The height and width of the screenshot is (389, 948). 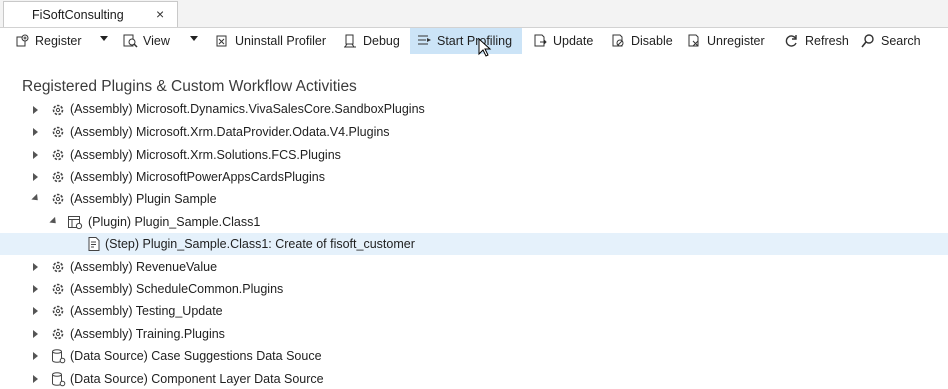 What do you see at coordinates (381, 41) in the screenshot?
I see `debug-label: Debug` at bounding box center [381, 41].